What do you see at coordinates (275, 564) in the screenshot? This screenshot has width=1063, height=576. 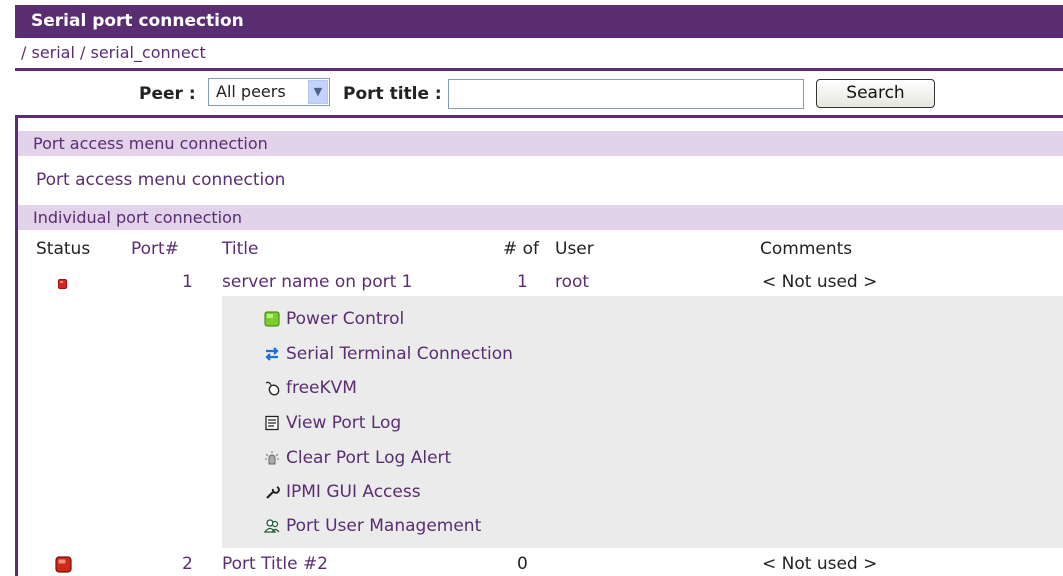 I see `port-title-link: Port Title #2` at bounding box center [275, 564].